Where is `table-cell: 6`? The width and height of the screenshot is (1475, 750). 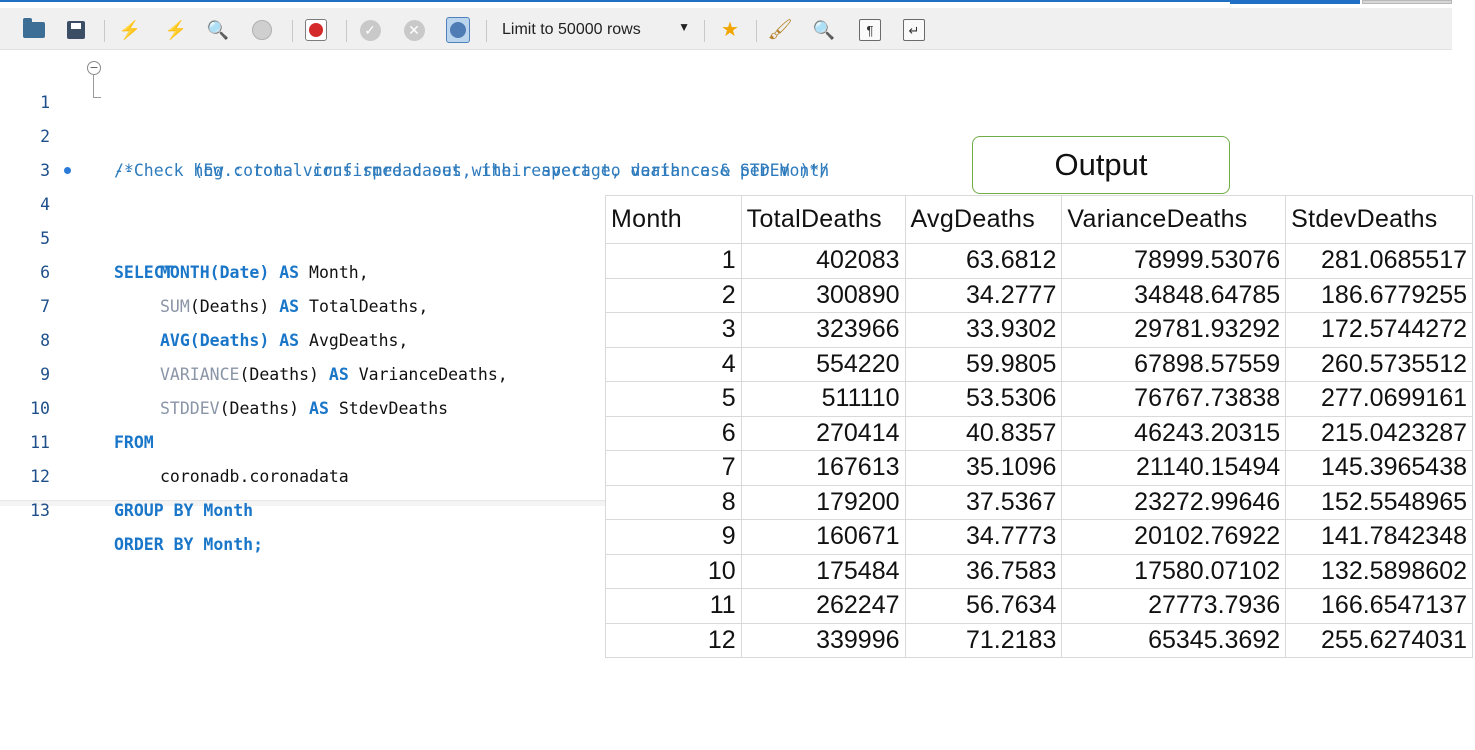
table-cell: 6 is located at coordinates (673, 433).